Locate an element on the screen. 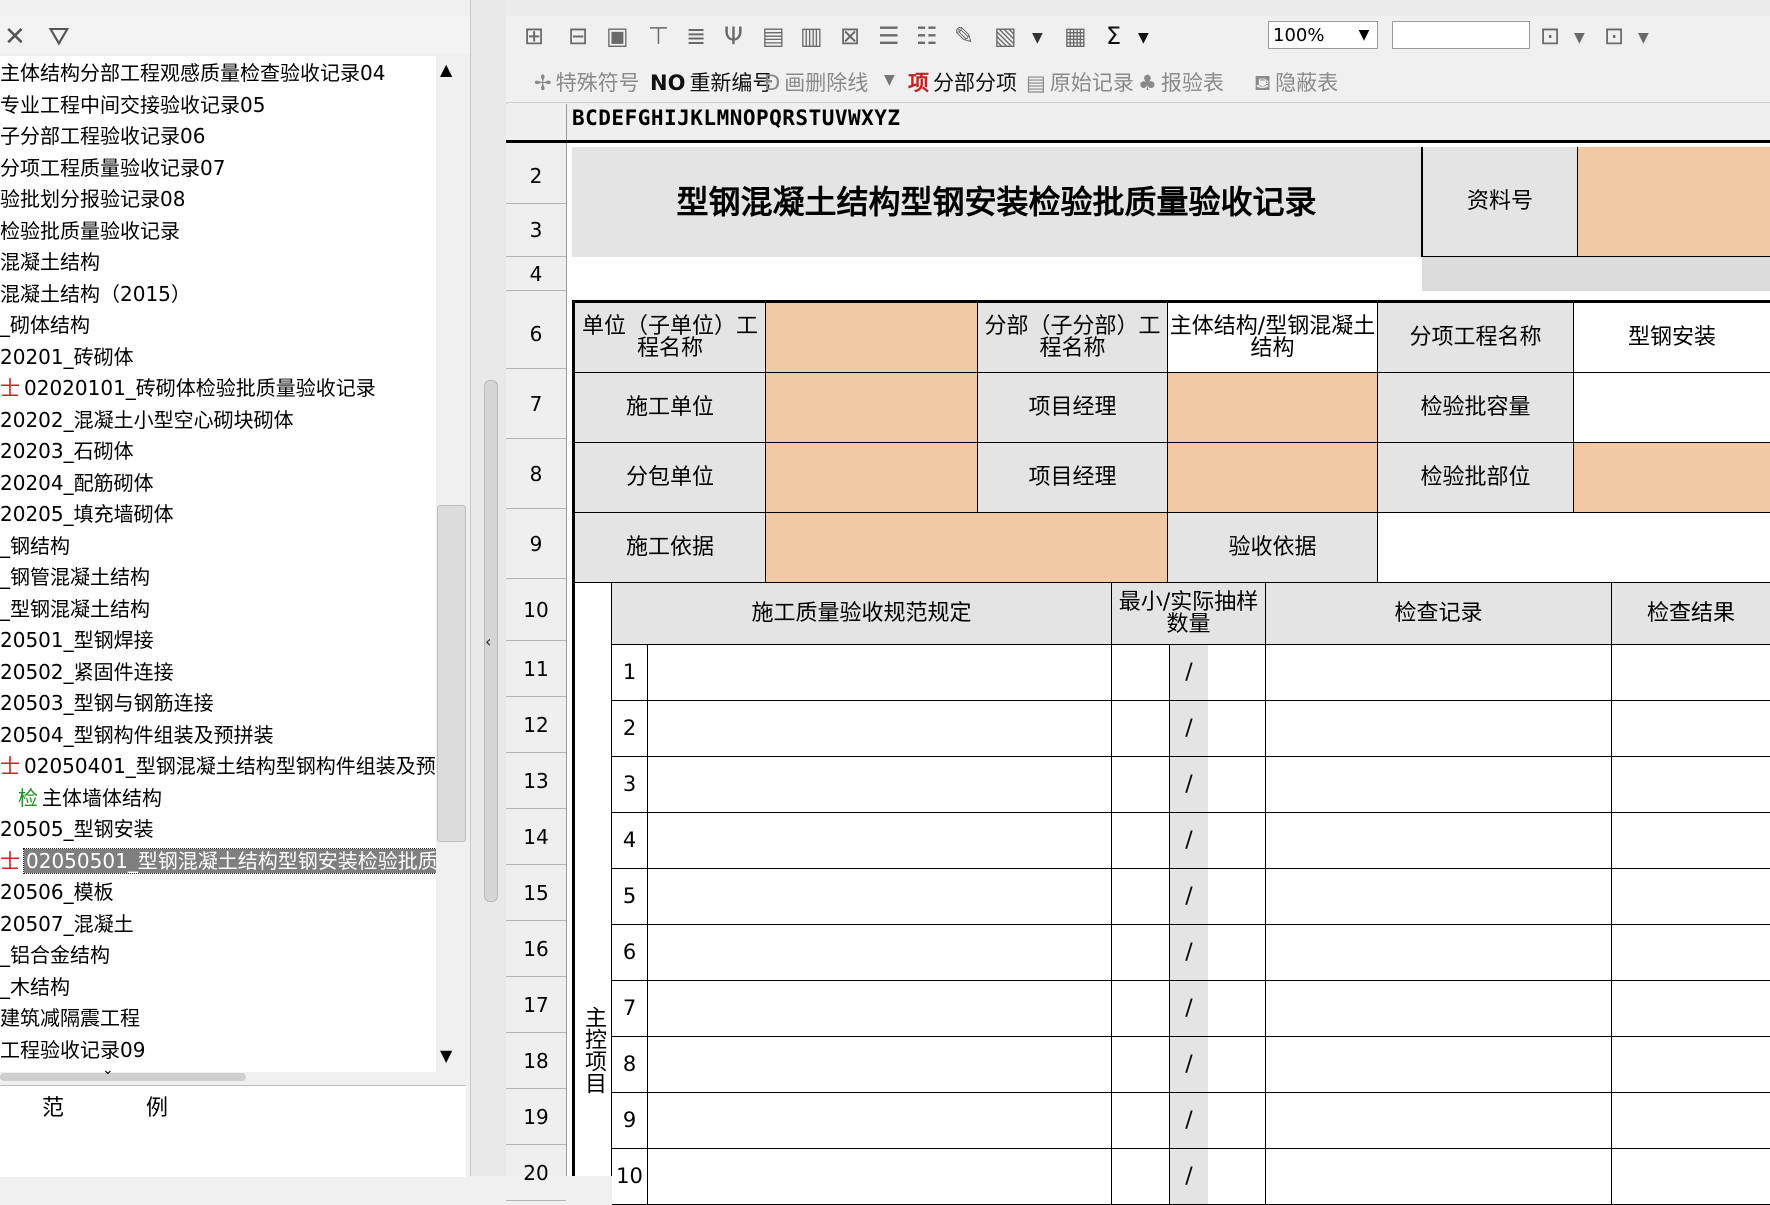 The width and height of the screenshot is (1770, 1205). doc-no-input is located at coordinates (1674, 202).